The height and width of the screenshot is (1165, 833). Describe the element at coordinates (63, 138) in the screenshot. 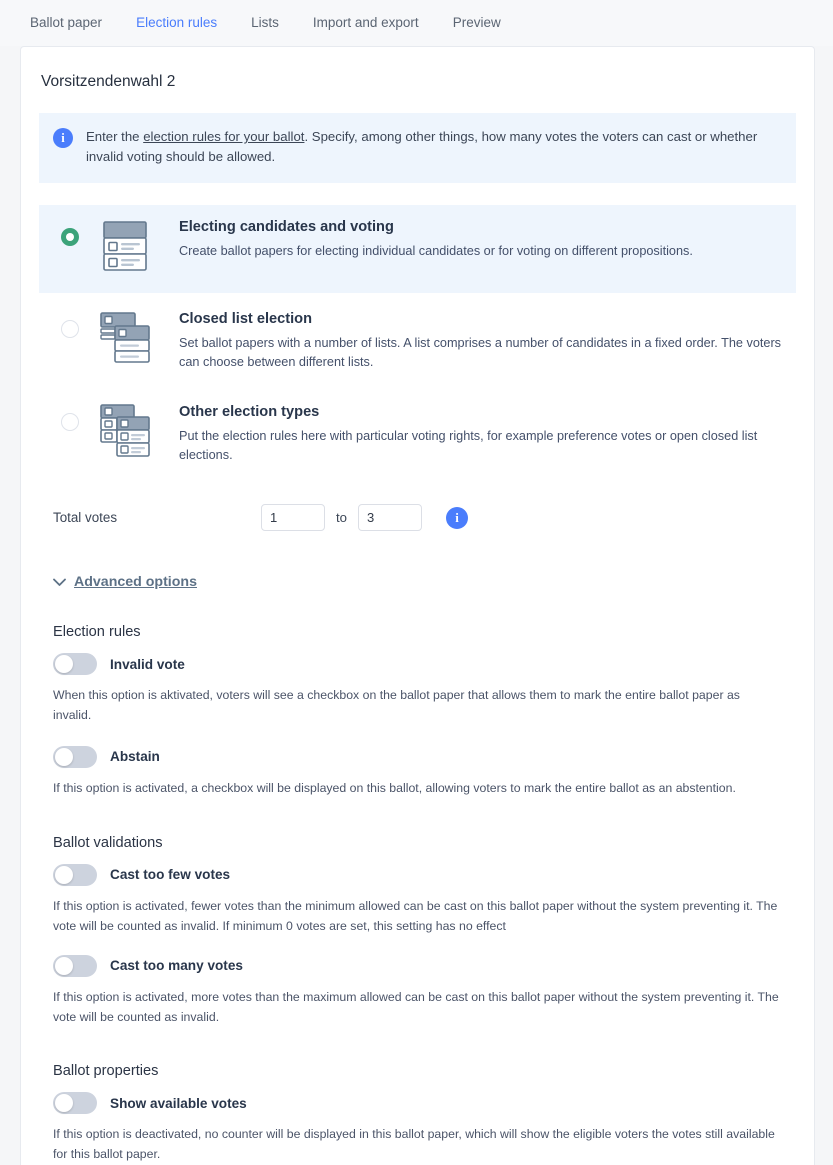

I see `info-icon: i` at that location.